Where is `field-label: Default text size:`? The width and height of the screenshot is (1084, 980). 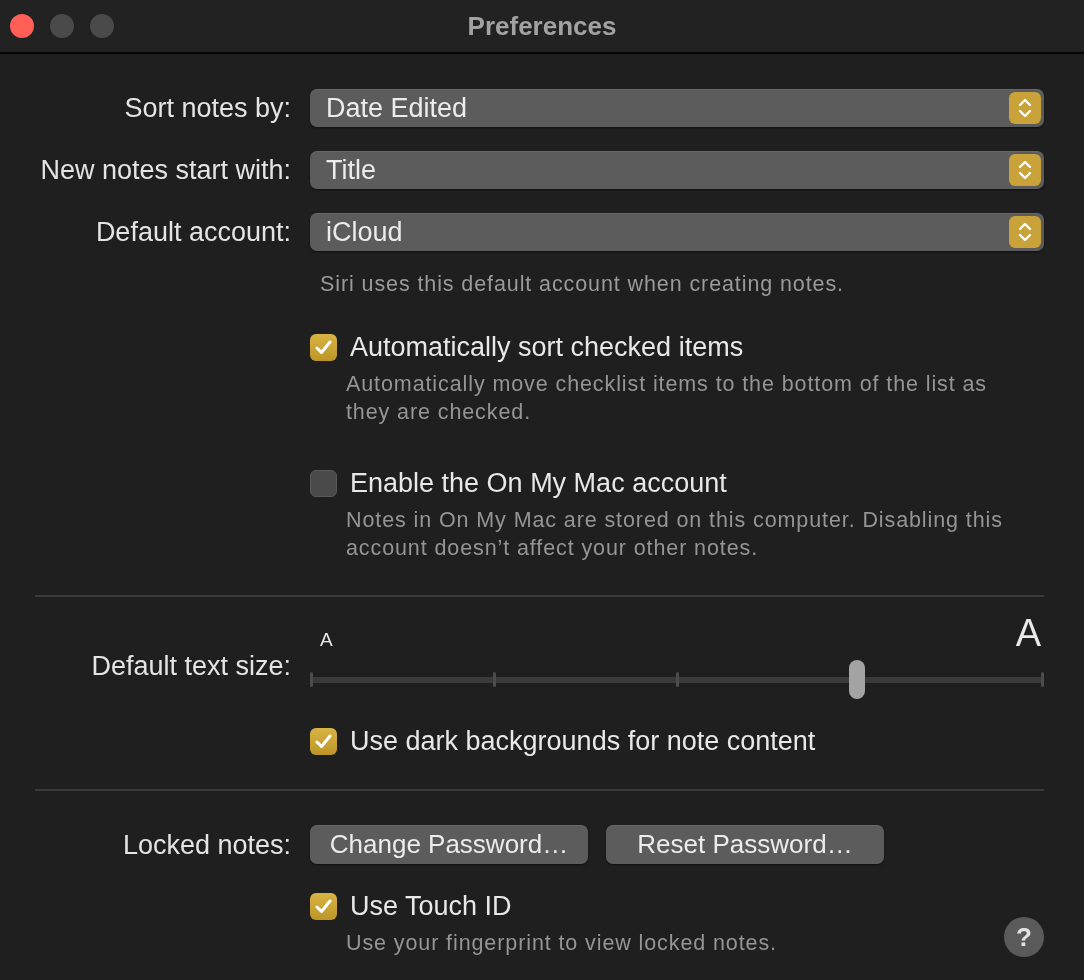 field-label: Default text size: is located at coordinates (190, 666).